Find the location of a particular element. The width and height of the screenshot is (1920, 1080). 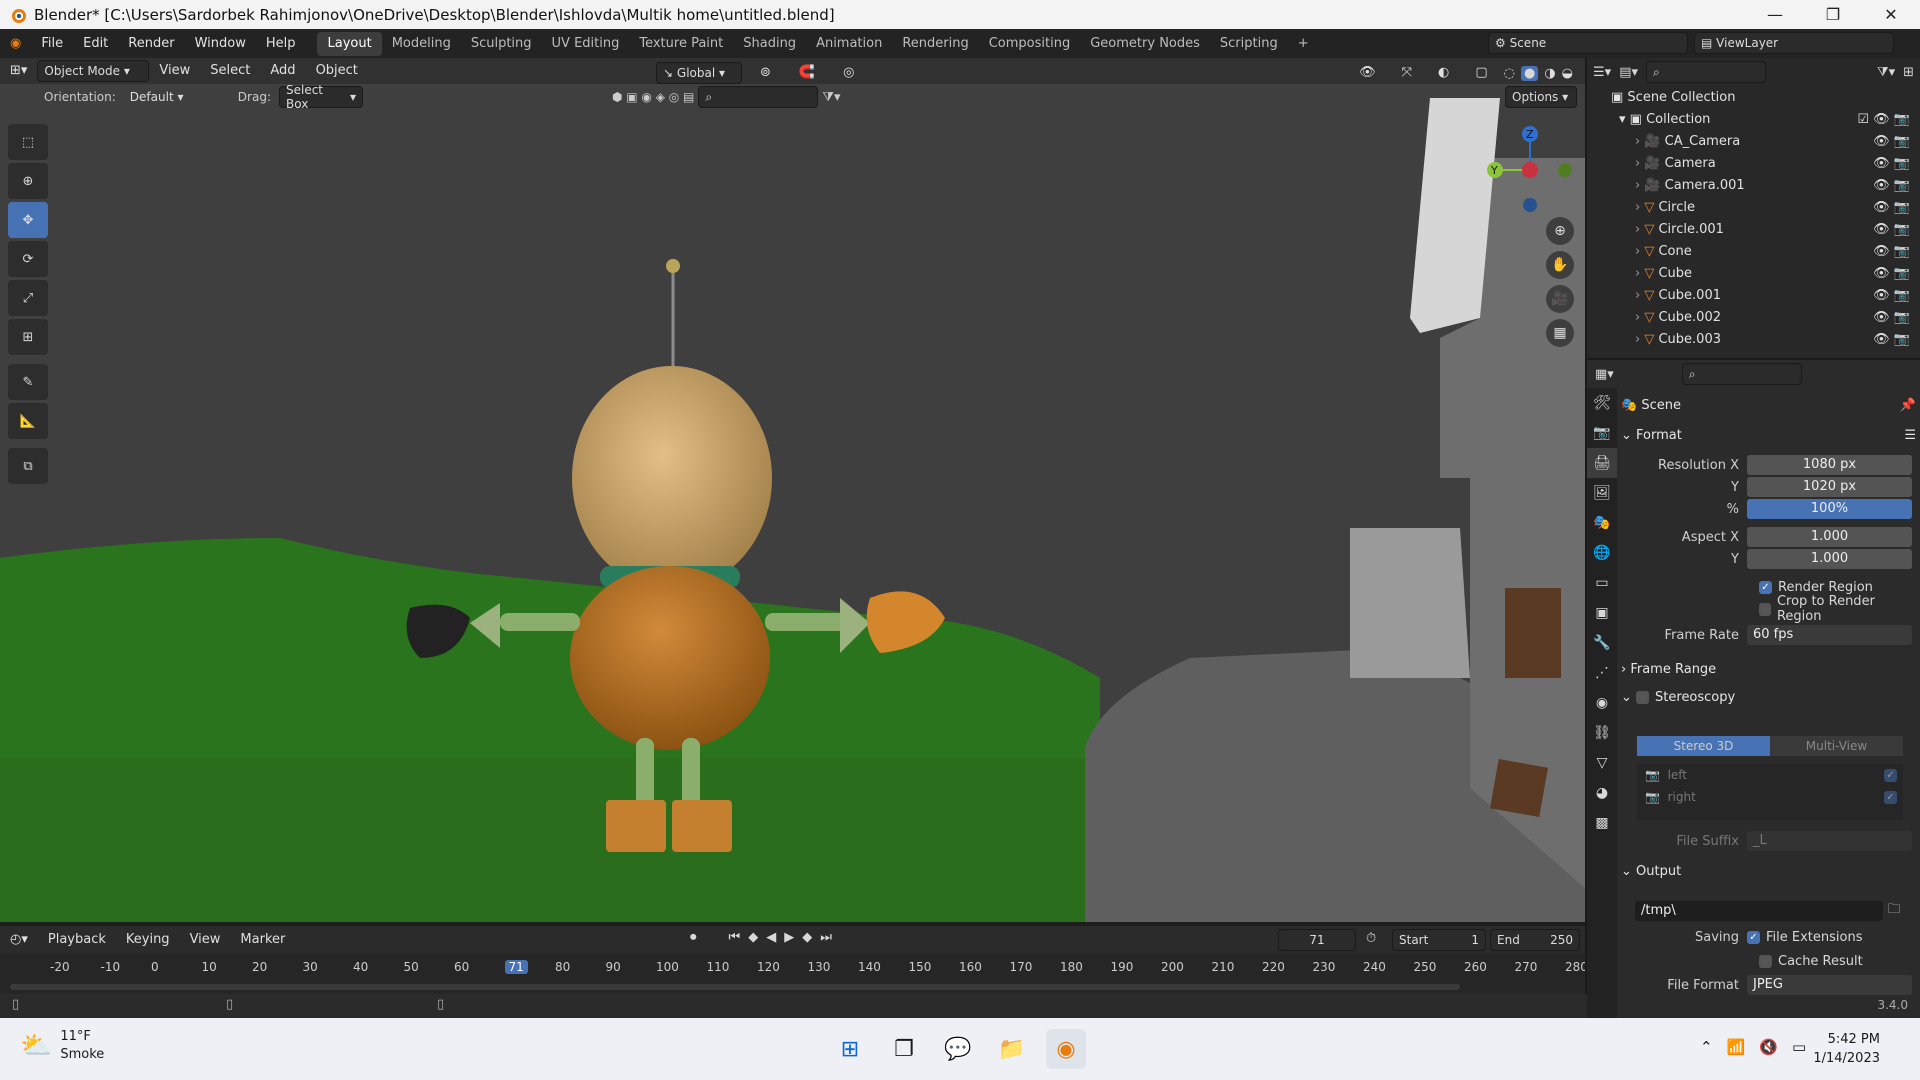

shading-wireframe-icon: ◌ is located at coordinates (1509, 73).